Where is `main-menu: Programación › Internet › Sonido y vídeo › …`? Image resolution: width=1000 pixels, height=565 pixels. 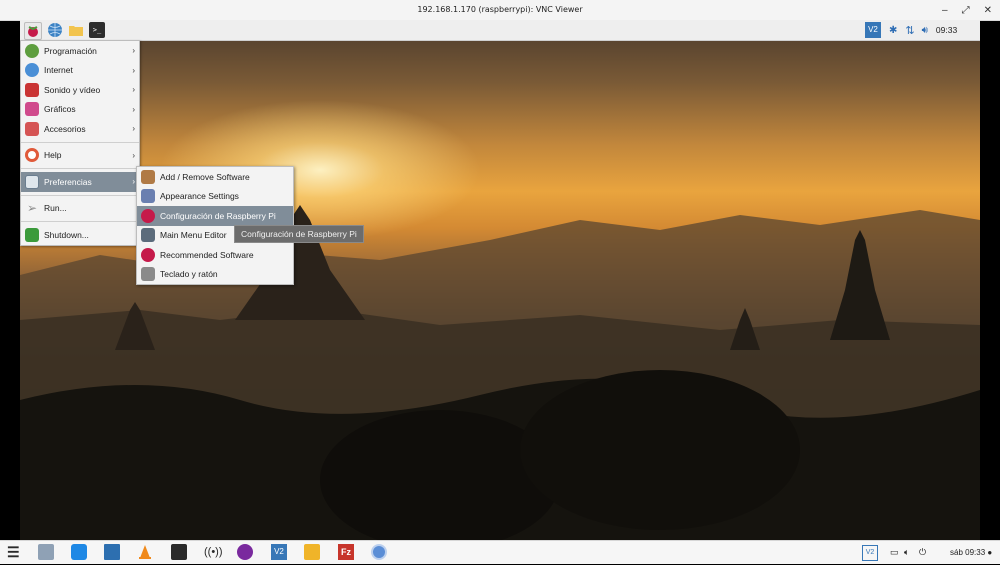 main-menu: Programación › Internet › Sonido y vídeo › … is located at coordinates (80, 143).